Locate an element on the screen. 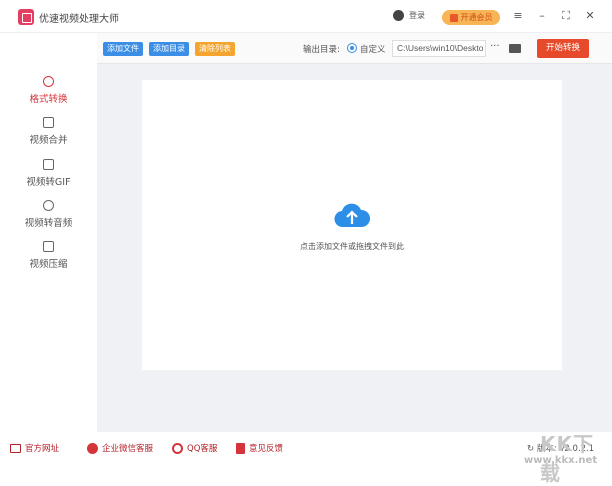 The image size is (612, 486). login-button: 登录 is located at coordinates (409, 15).